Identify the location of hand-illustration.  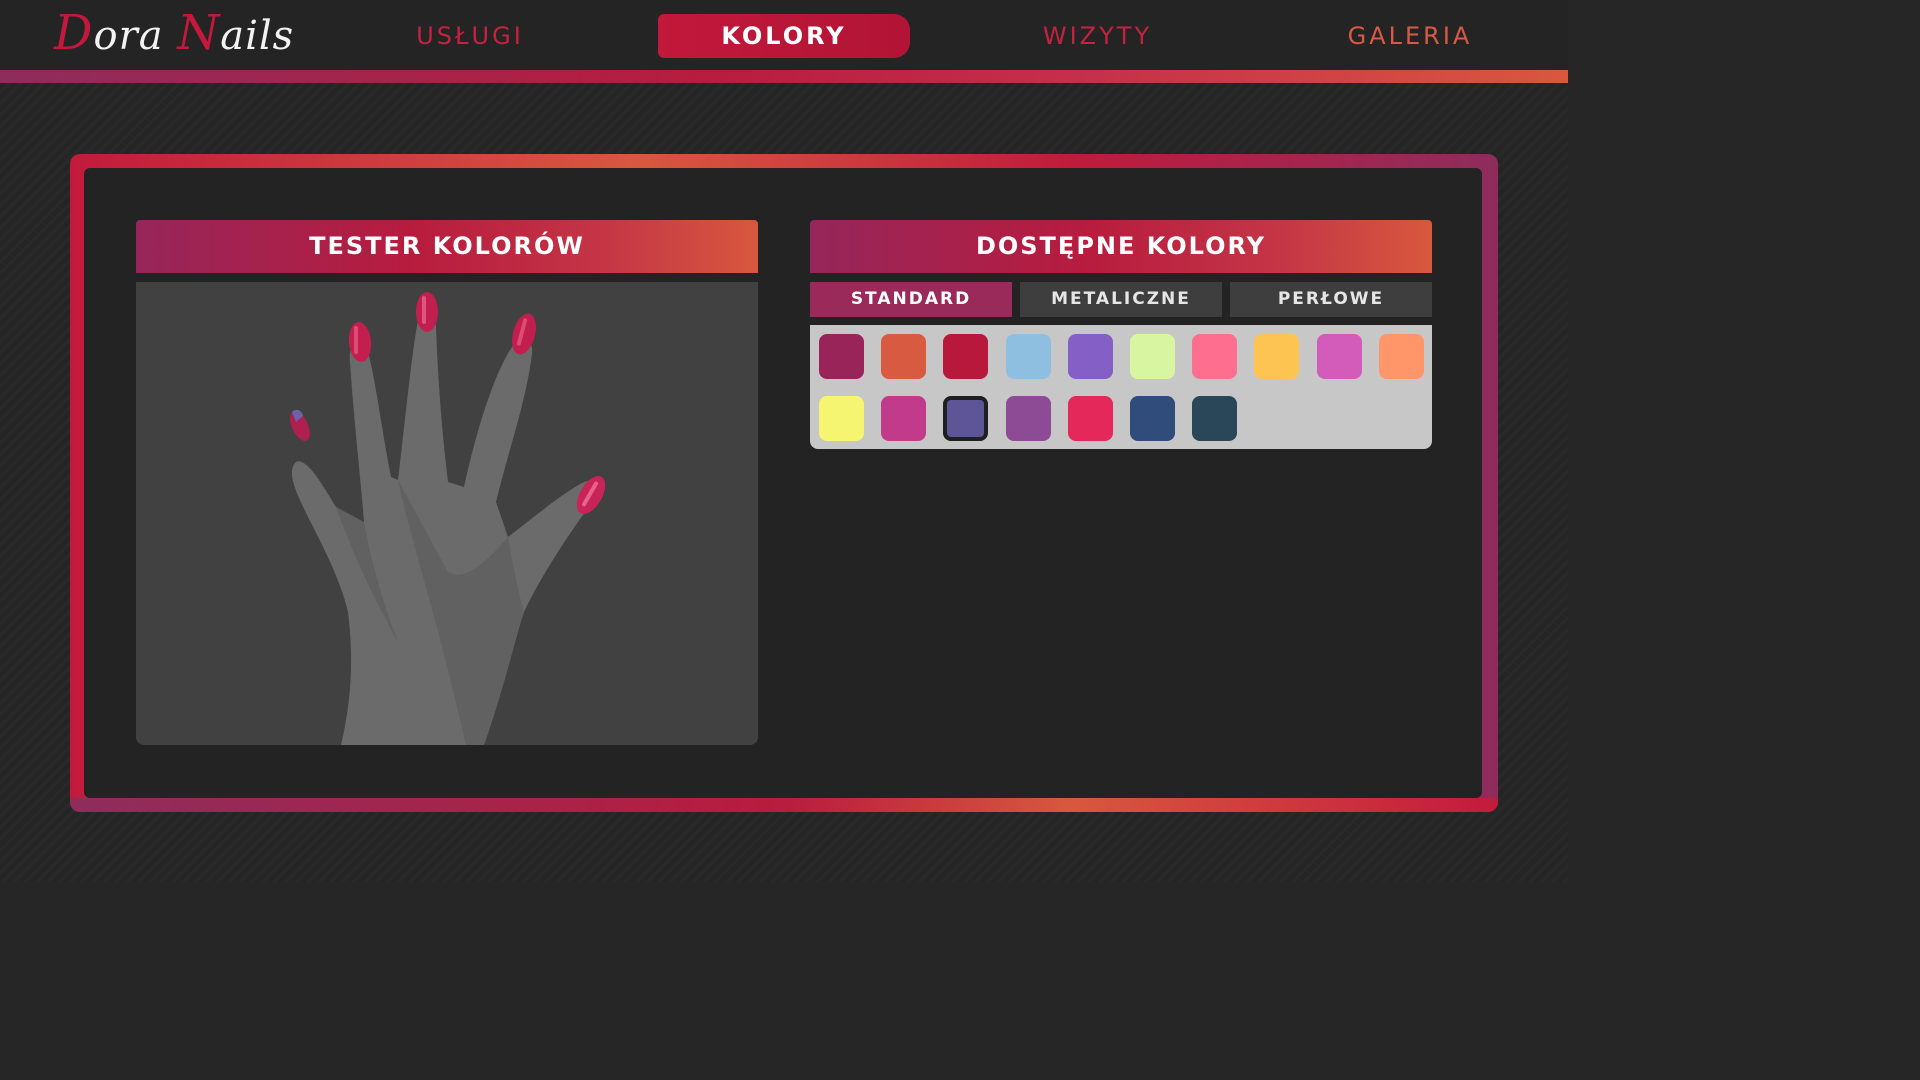
(448, 518).